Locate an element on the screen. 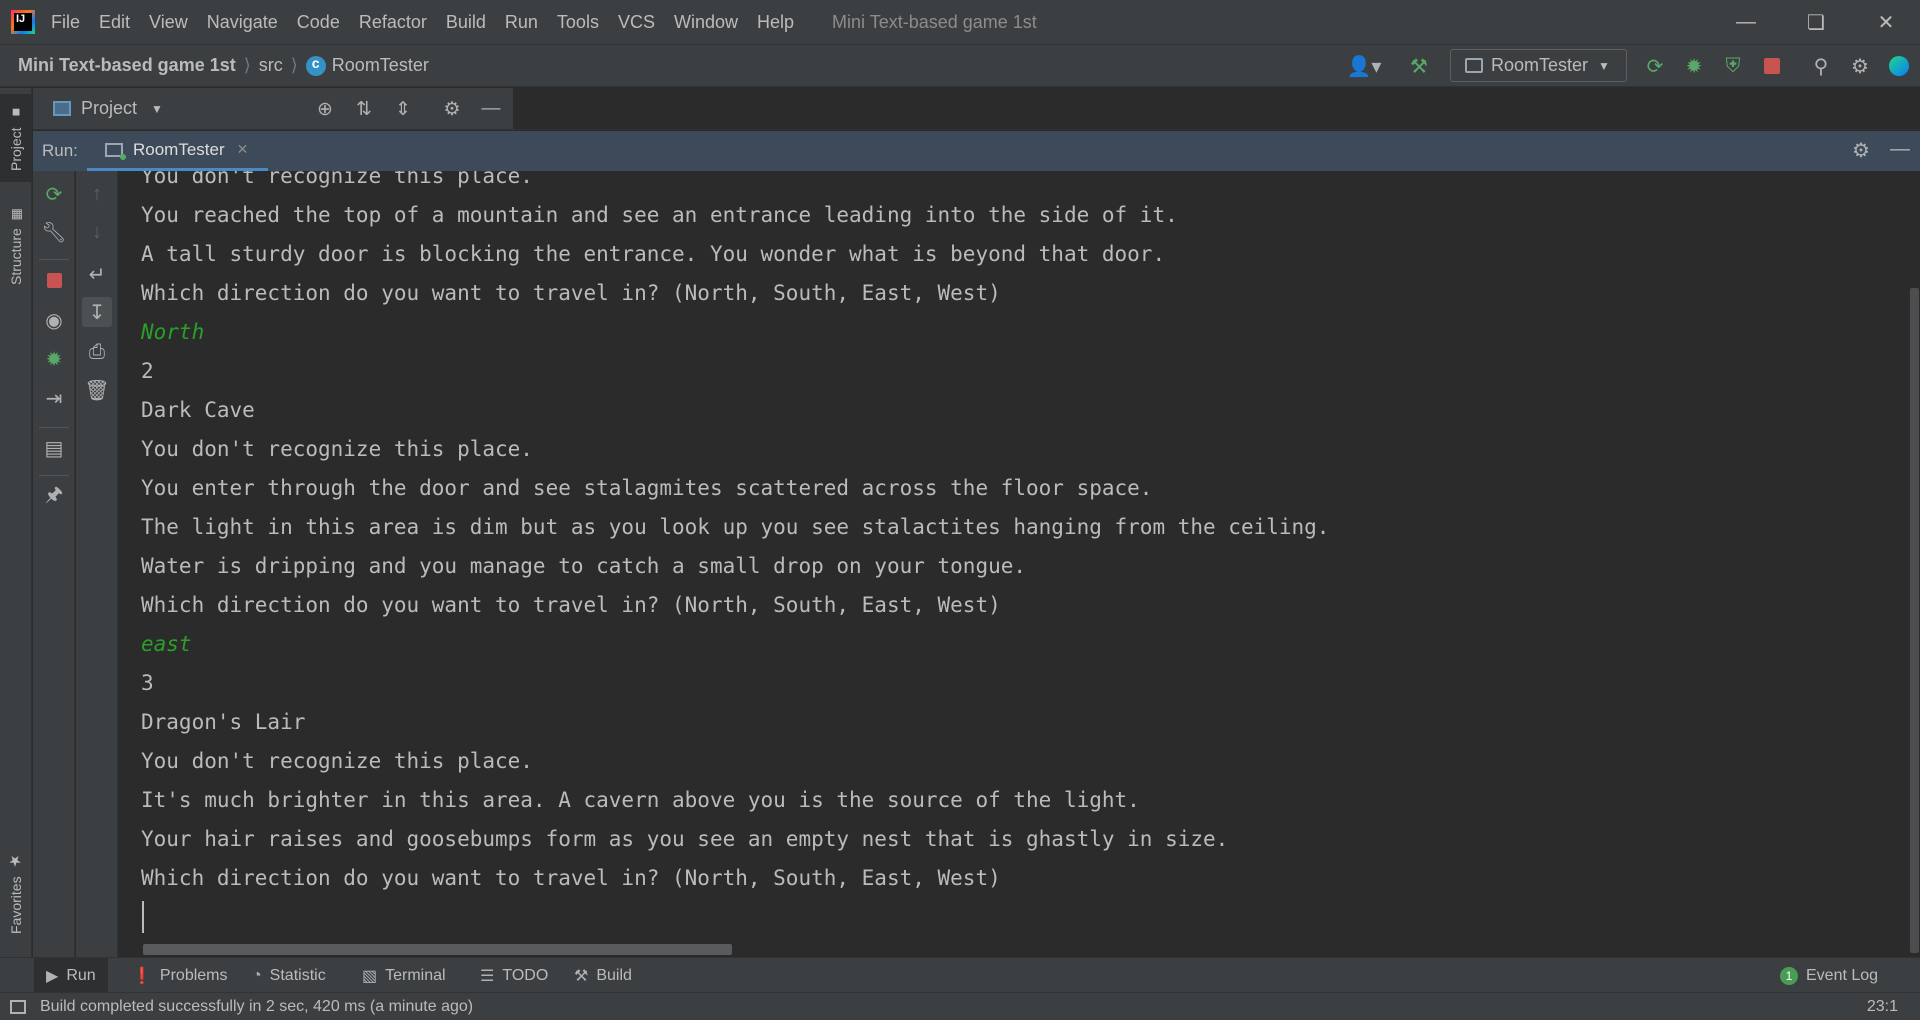 The image size is (1920, 1020). camera-icon: ◉ is located at coordinates (54, 320).